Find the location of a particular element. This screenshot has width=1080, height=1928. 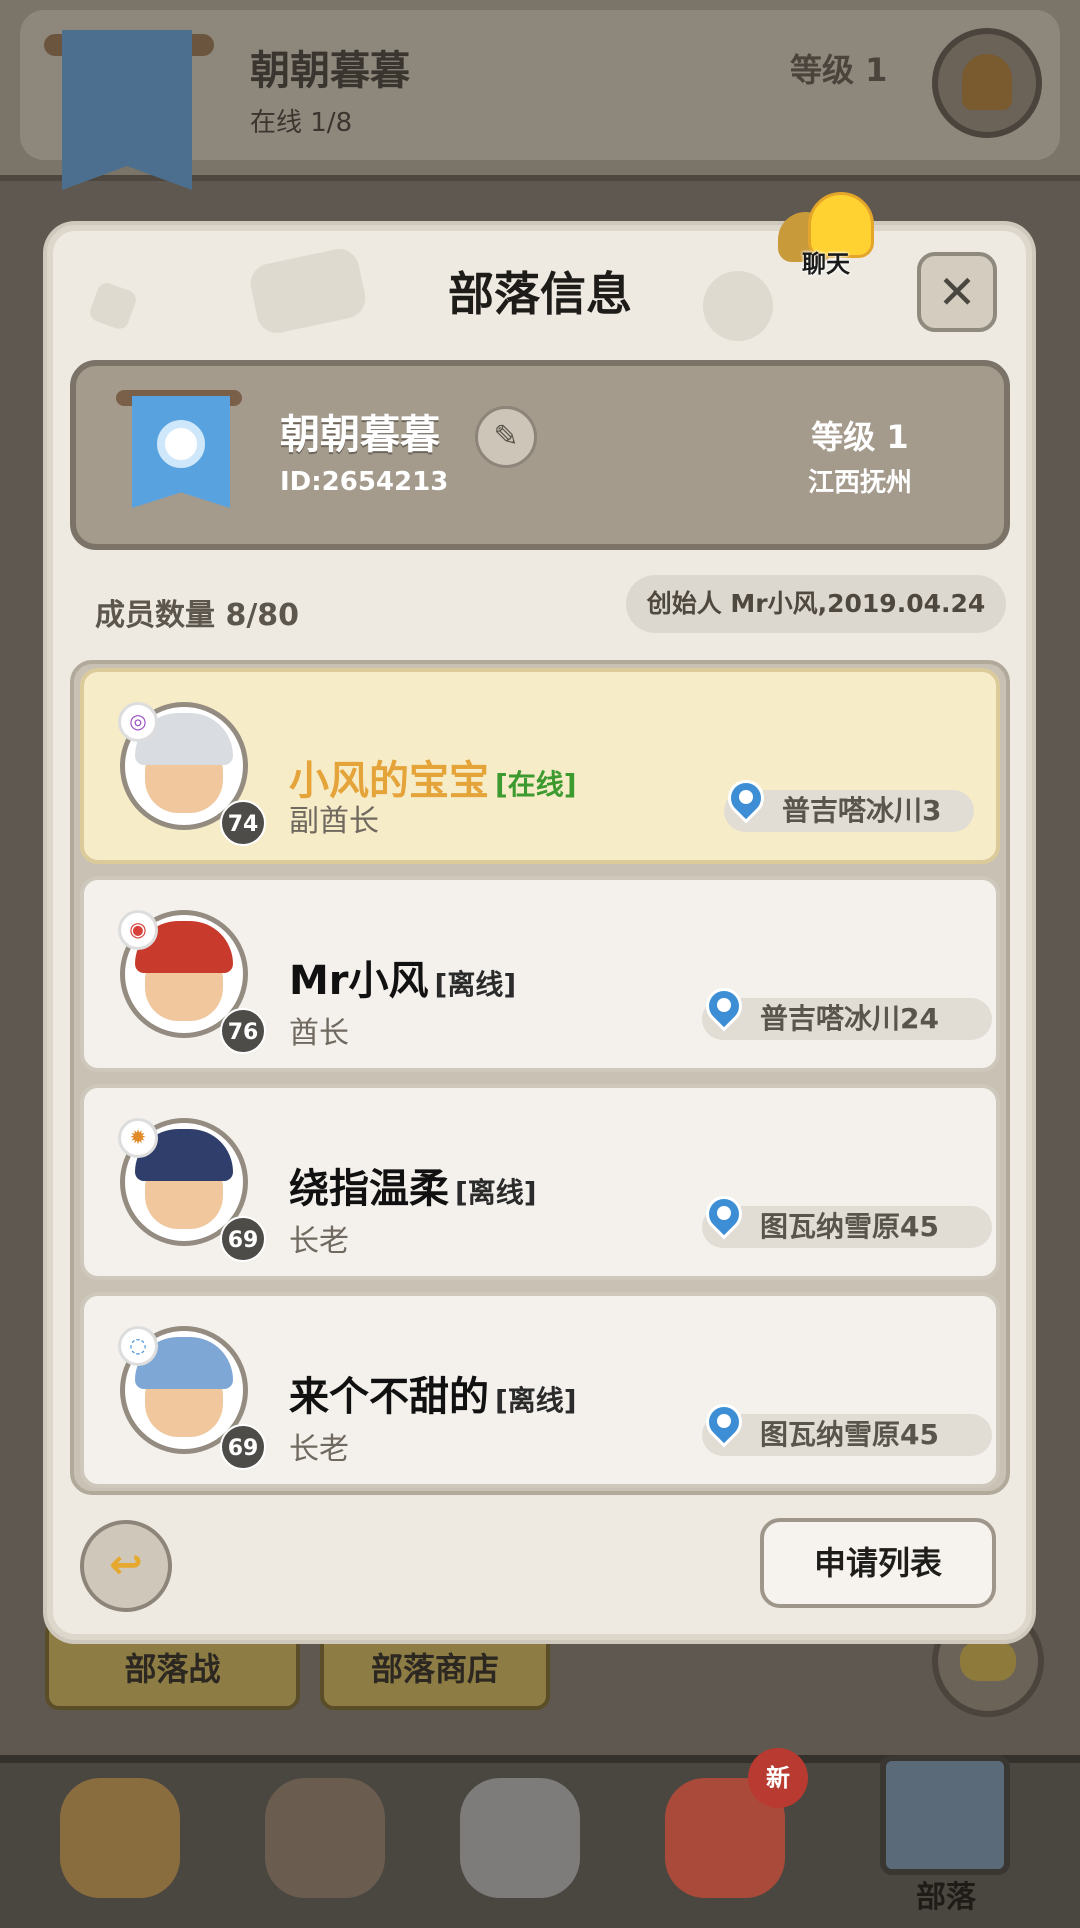

class-icon: ✹ is located at coordinates (138, 1138).